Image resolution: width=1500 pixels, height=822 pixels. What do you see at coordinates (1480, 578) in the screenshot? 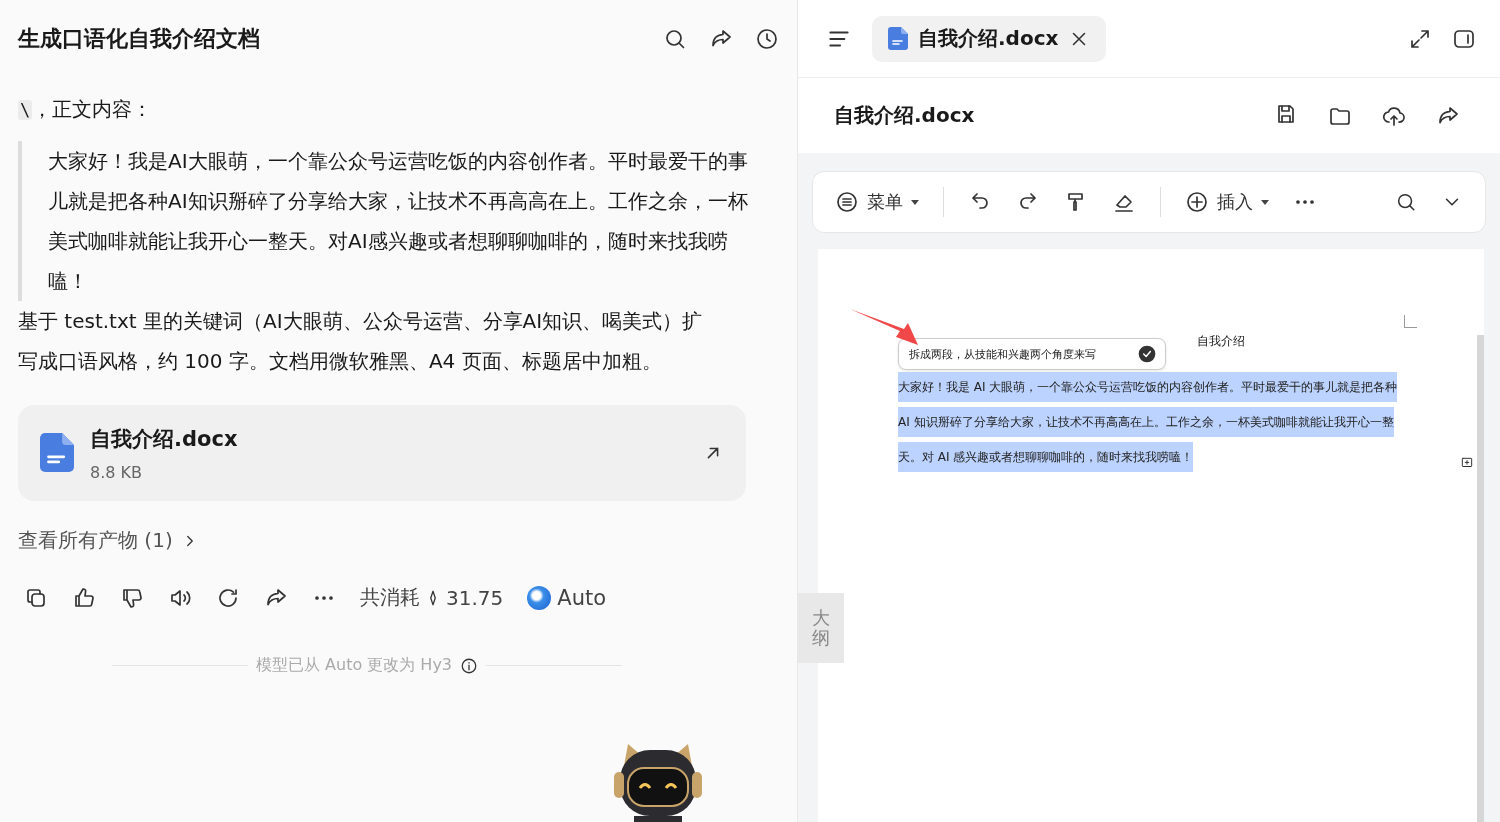
I see `scrollbar` at bounding box center [1480, 578].